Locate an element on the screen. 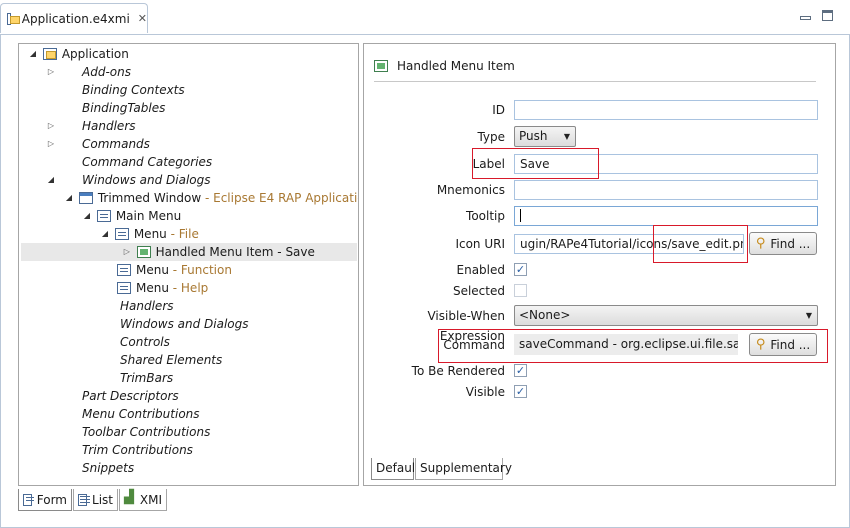 This screenshot has height=528, width=850. maximize-icon is located at coordinates (827, 15).